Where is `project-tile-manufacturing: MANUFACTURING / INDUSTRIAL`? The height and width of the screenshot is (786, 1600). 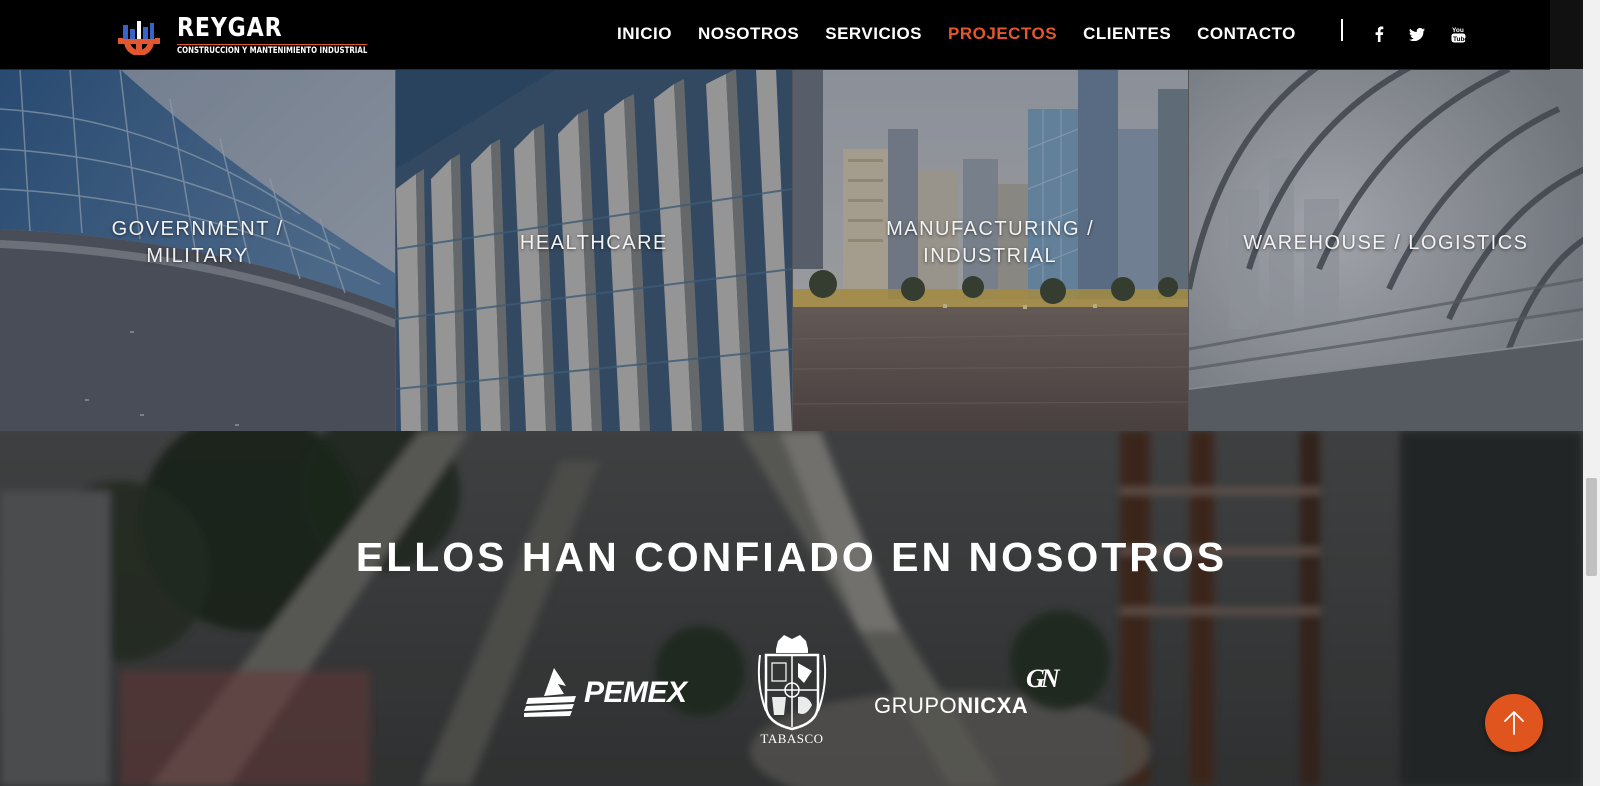 project-tile-manufacturing: MANUFACTURING / INDUSTRIAL is located at coordinates (990, 250).